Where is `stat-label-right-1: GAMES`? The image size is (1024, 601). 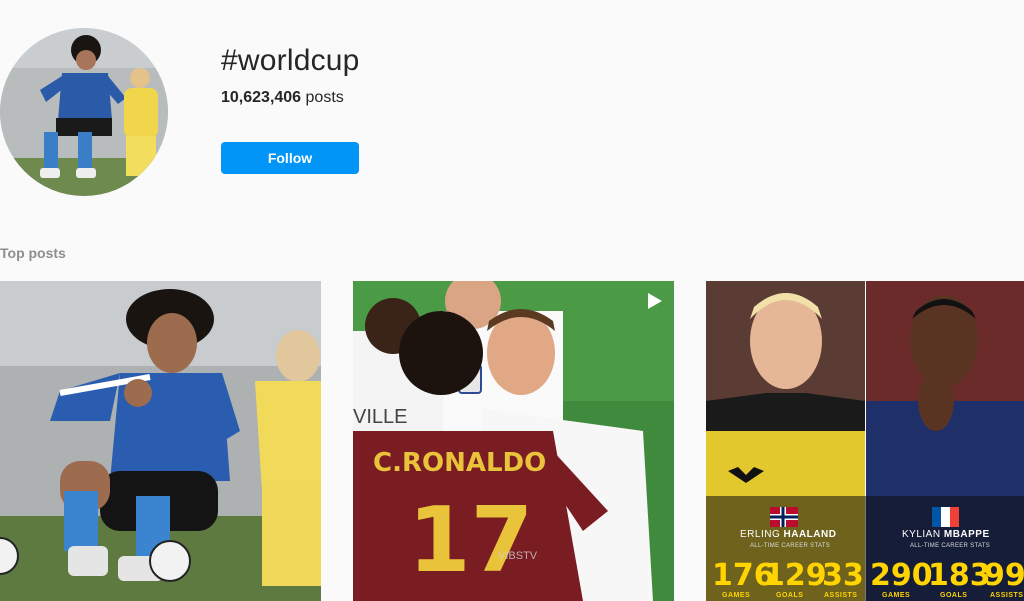 stat-label-right-1: GAMES is located at coordinates (896, 595).